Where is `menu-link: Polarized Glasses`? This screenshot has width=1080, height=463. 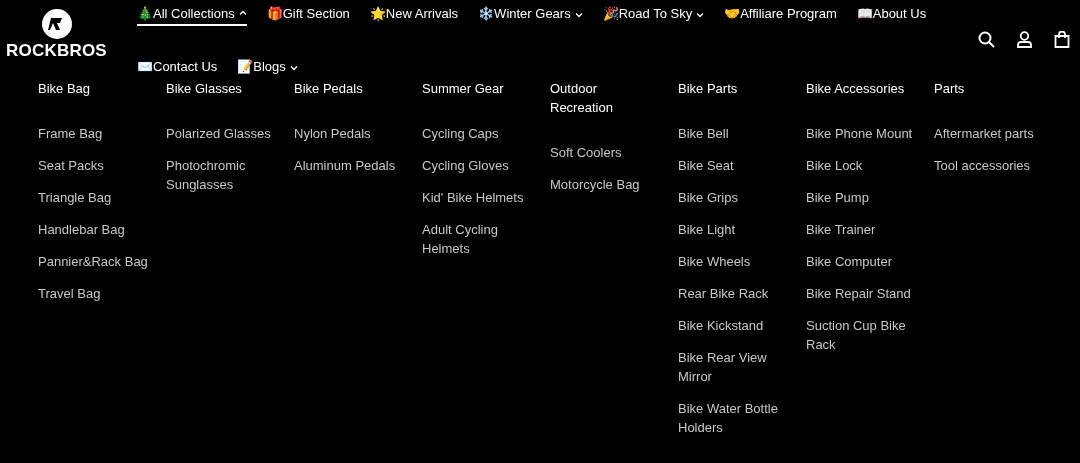 menu-link: Polarized Glasses is located at coordinates (222, 133).